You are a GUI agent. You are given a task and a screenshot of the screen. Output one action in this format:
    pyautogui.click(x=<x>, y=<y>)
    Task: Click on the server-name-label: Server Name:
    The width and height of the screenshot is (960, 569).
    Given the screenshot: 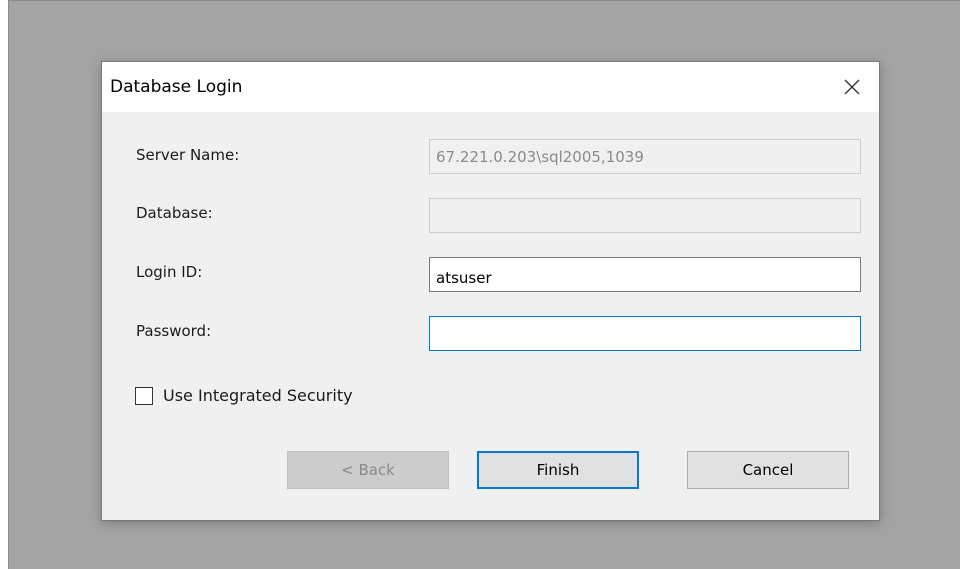 What is the action you would take?
    pyautogui.click(x=188, y=155)
    